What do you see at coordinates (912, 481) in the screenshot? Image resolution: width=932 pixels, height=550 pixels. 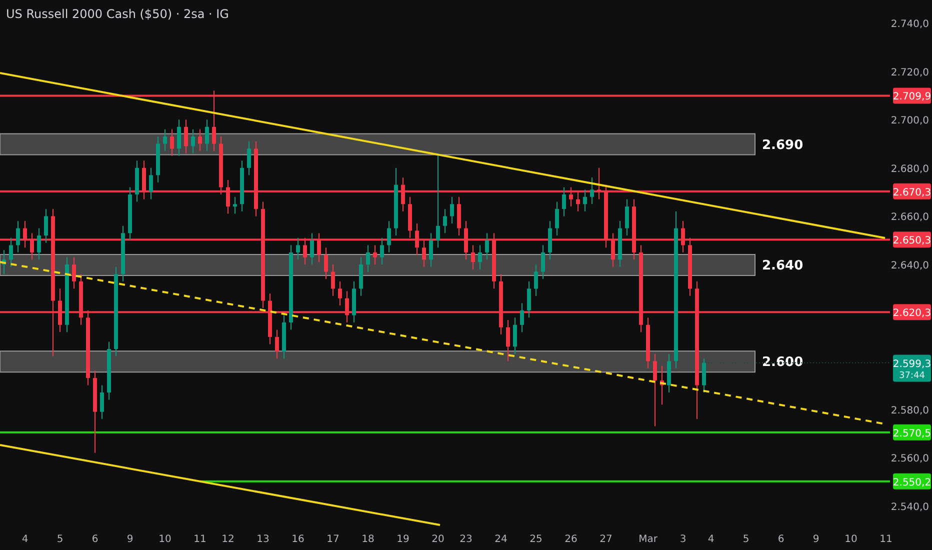 I see `price-level-badge: 2.550,2` at bounding box center [912, 481].